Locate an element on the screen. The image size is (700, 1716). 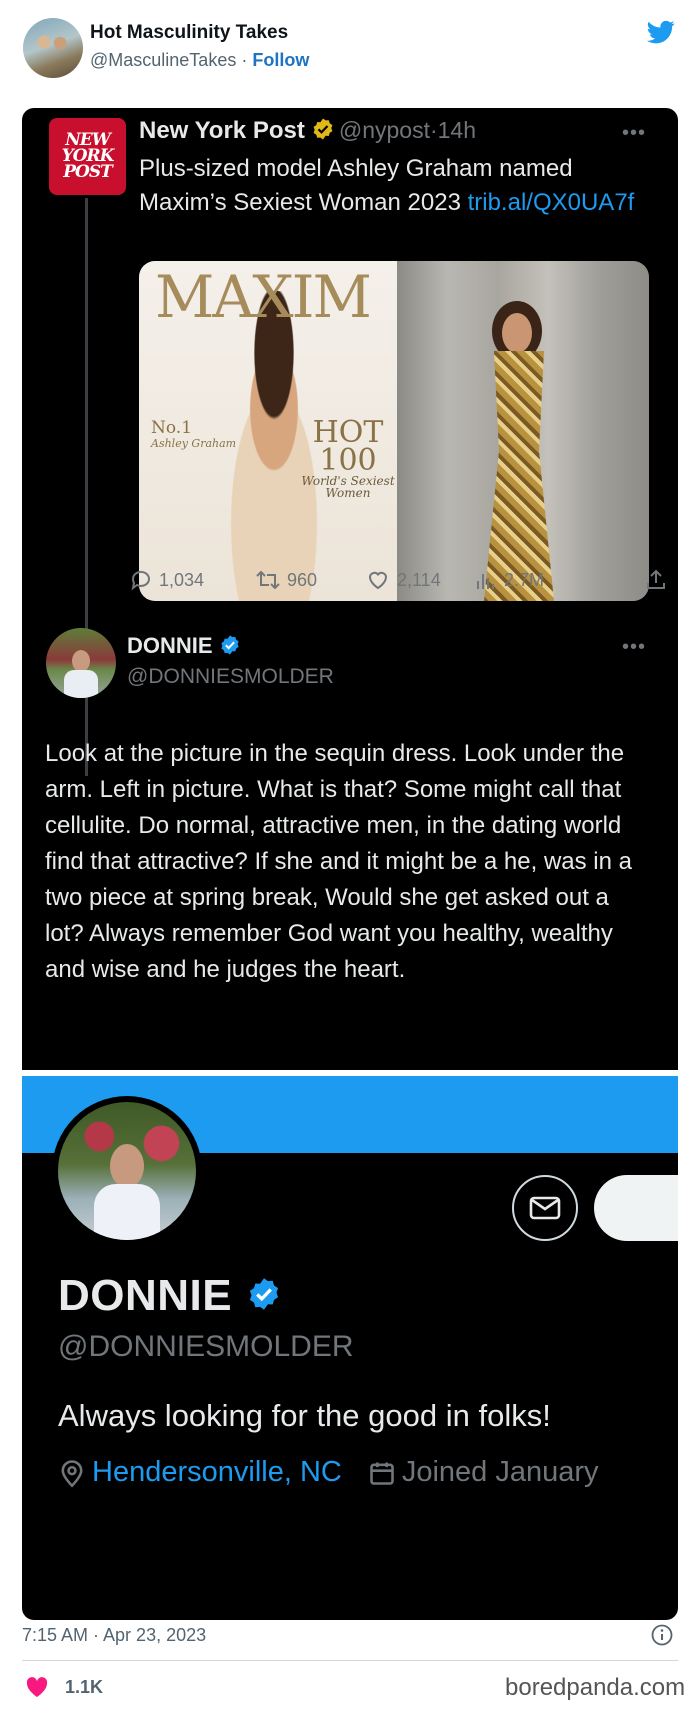
quoted-author-name: New York Post is located at coordinates (222, 130).